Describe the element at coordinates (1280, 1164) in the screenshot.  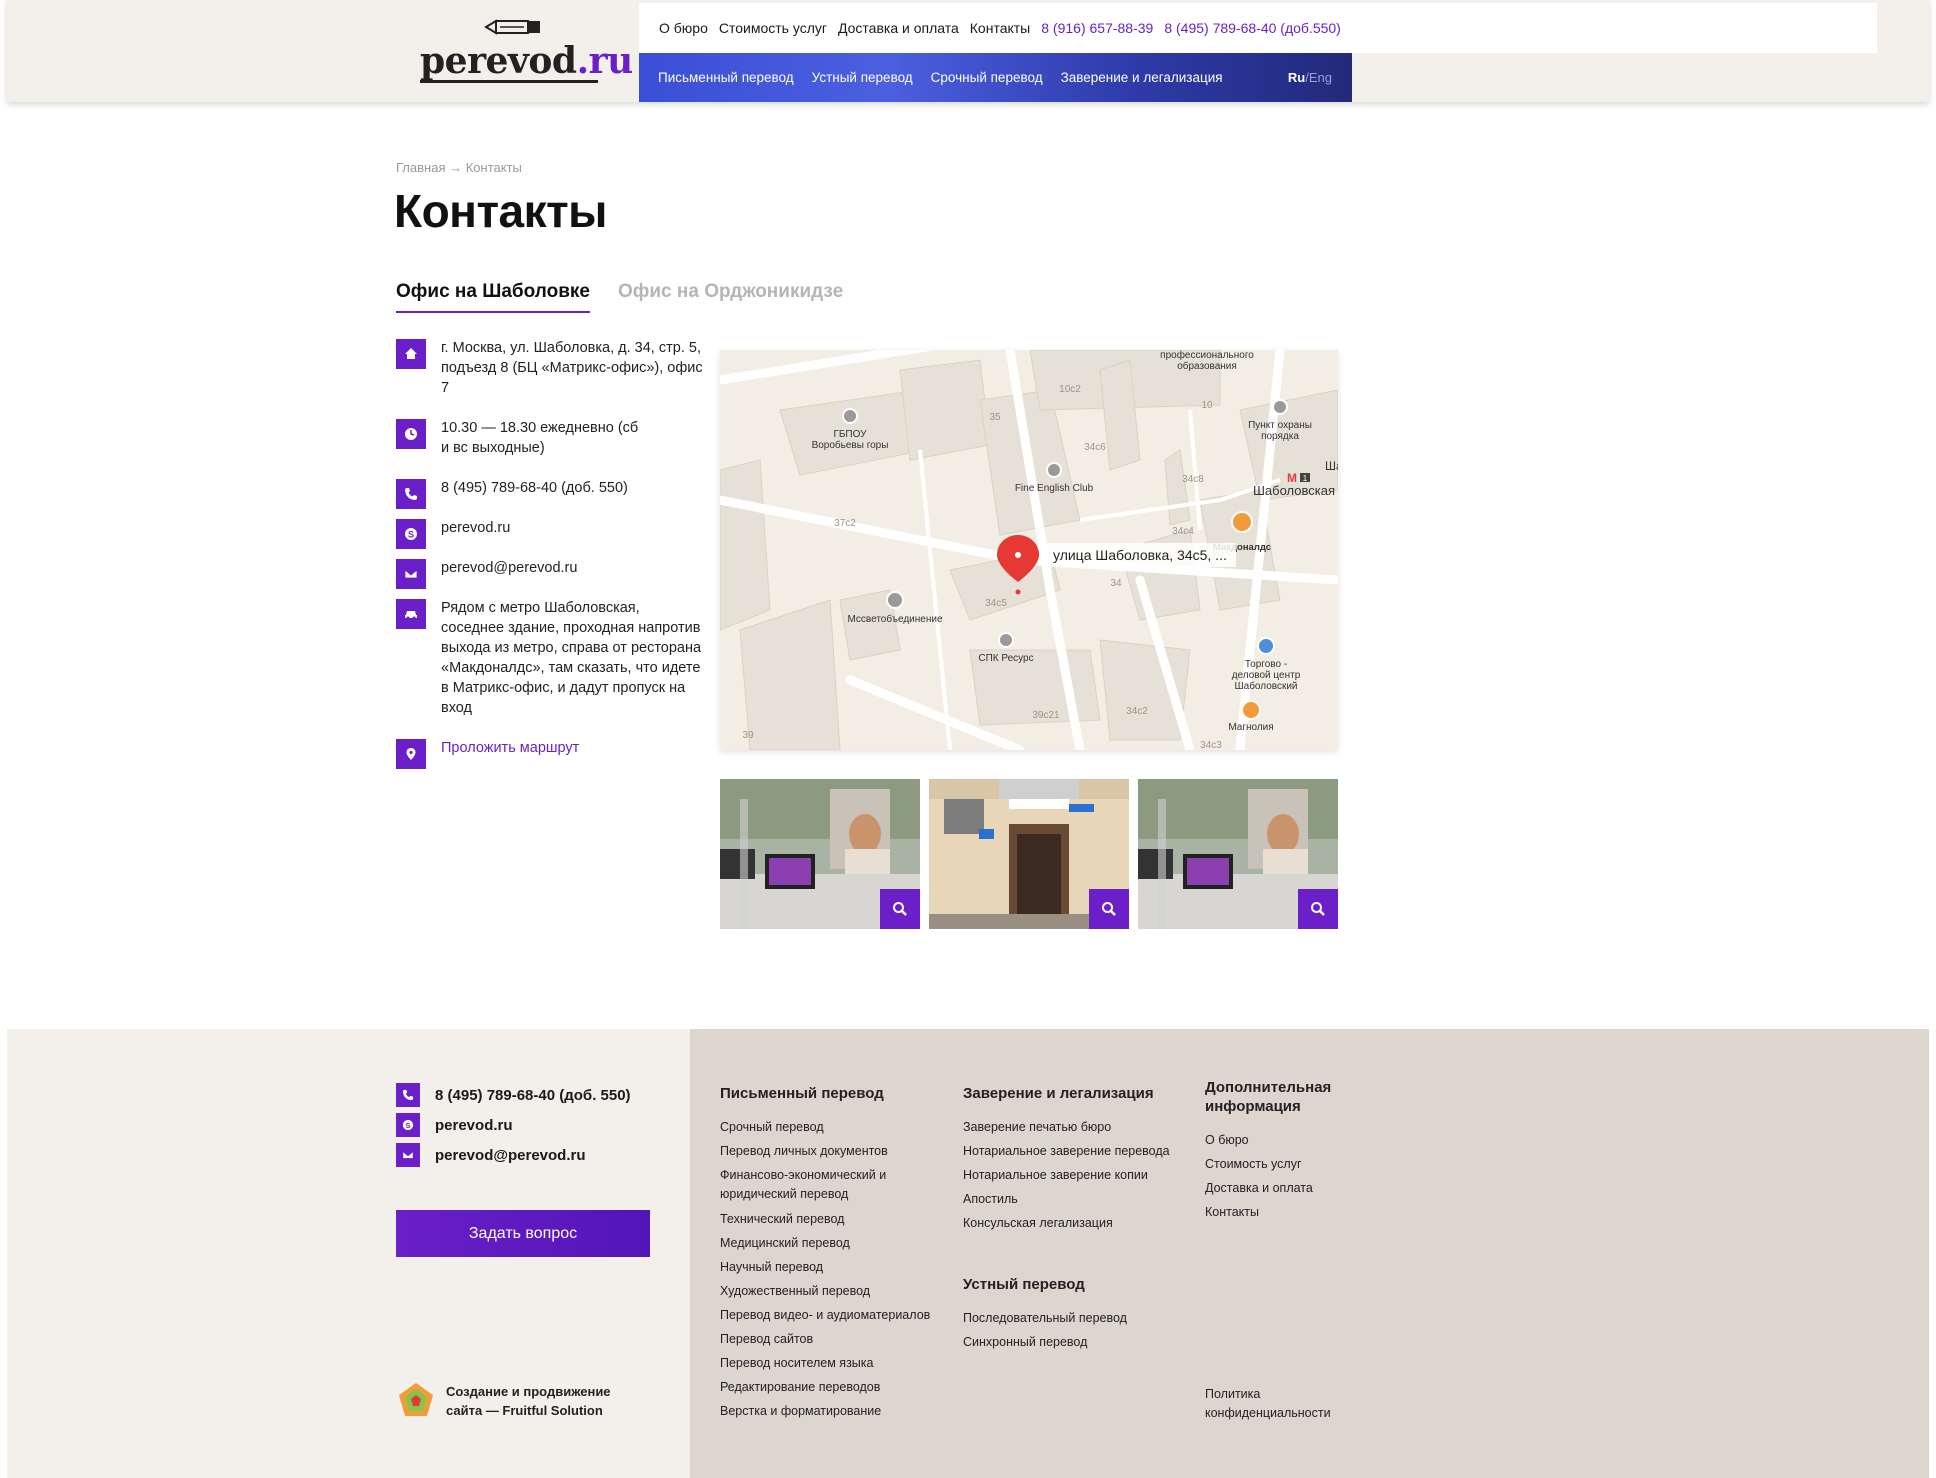
I see `footer-link: Стоимость услуг` at that location.